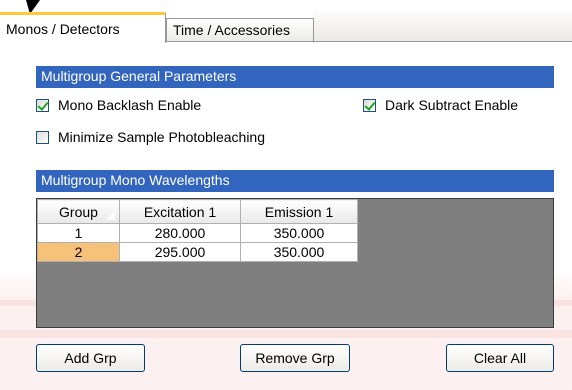 The image size is (572, 390). I want to click on sort-indicator-icon, so click(110, 215).